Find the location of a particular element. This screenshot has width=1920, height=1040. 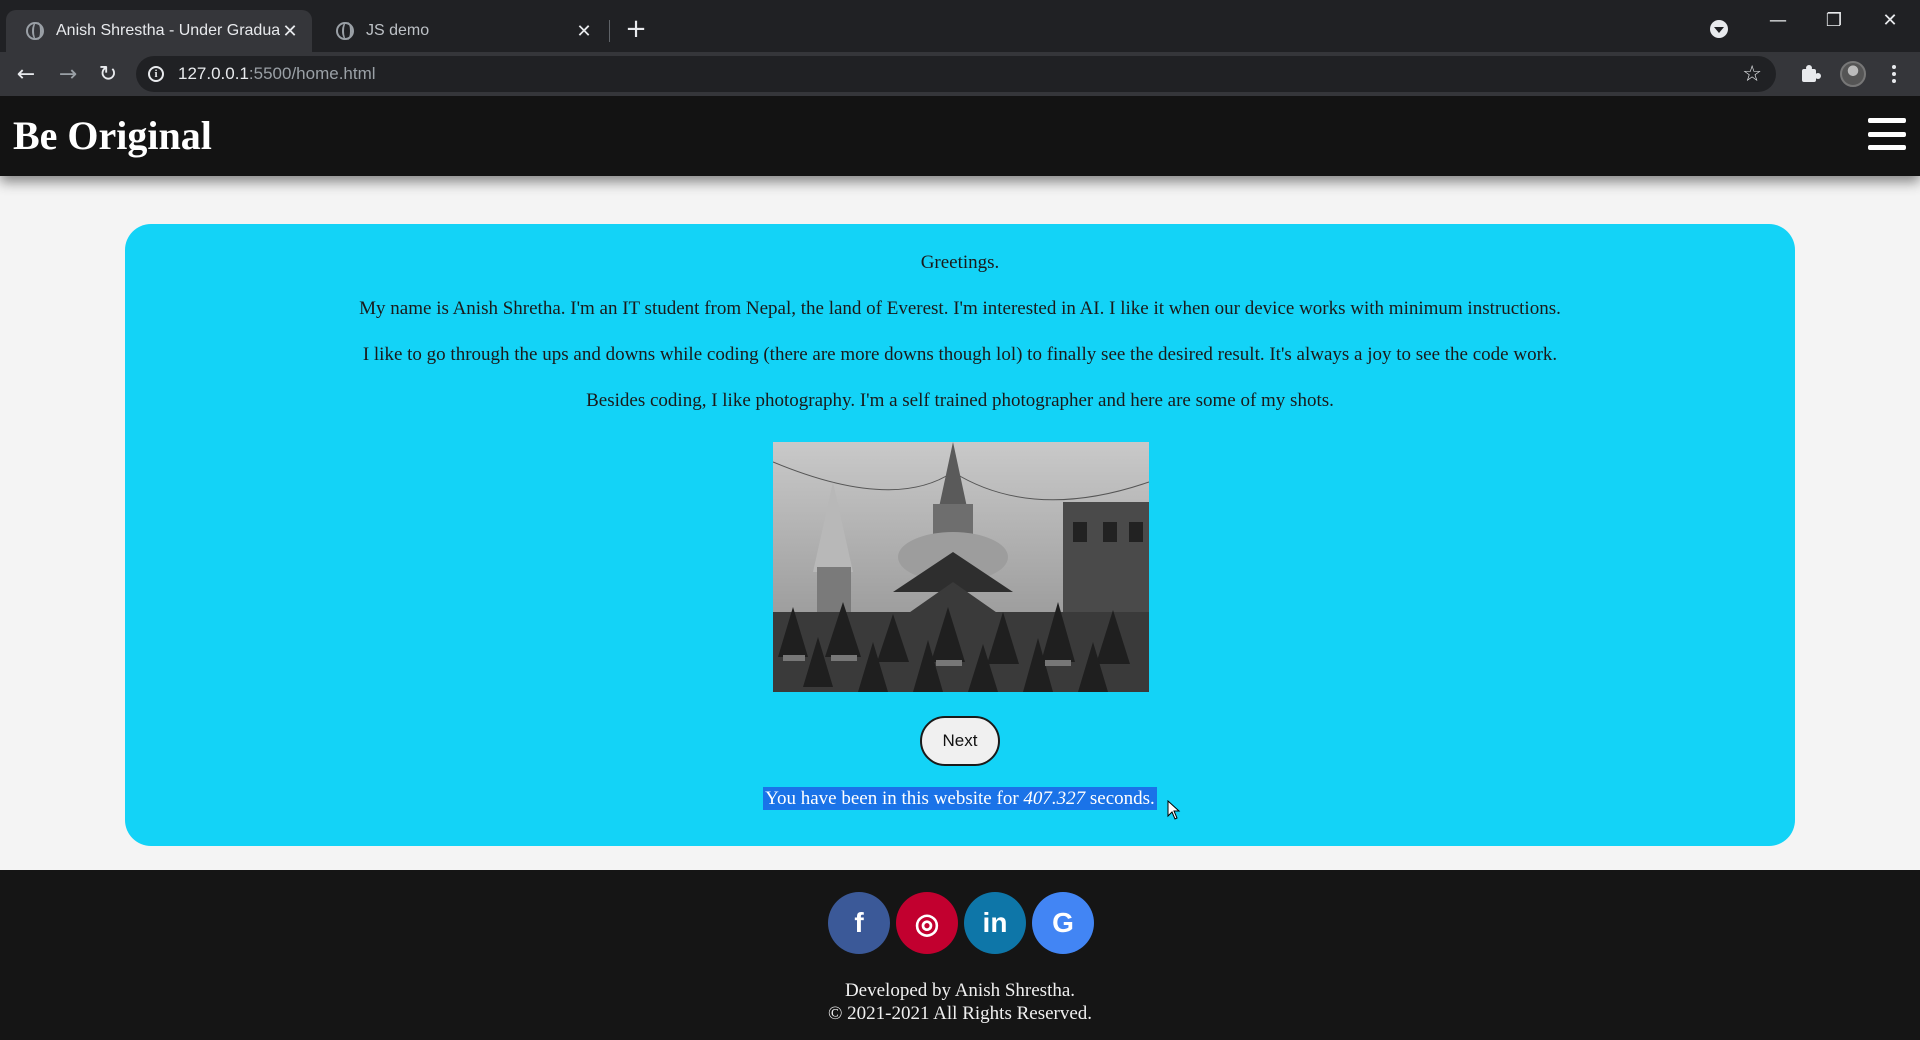

tab-js-demo: JS demo ✕ is located at coordinates (461, 31).